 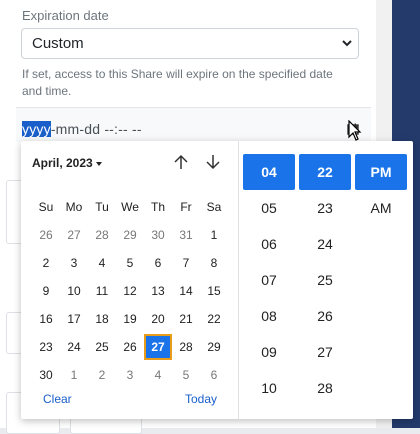 I want to click on hour-option: 07, so click(x=269, y=280).